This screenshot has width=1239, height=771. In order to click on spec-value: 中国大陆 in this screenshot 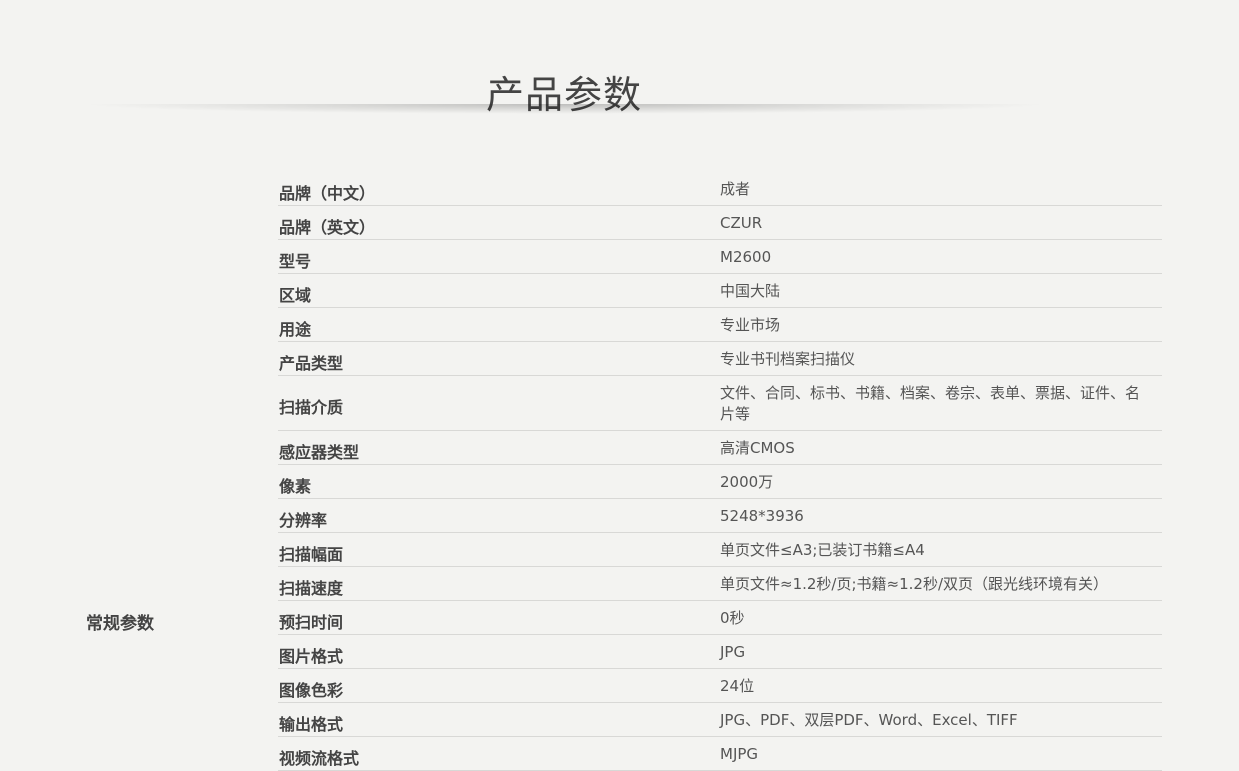, I will do `click(750, 291)`.